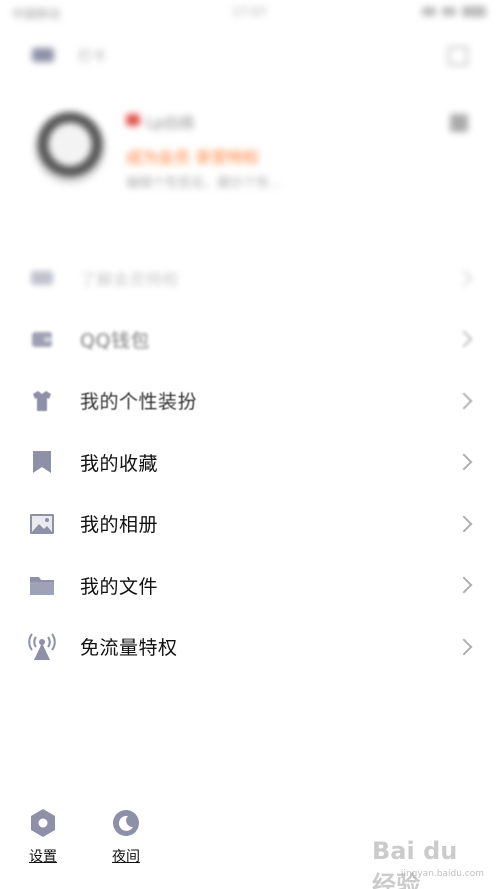 This screenshot has width=500, height=889. I want to click on settings-button: 设置, so click(43, 837).